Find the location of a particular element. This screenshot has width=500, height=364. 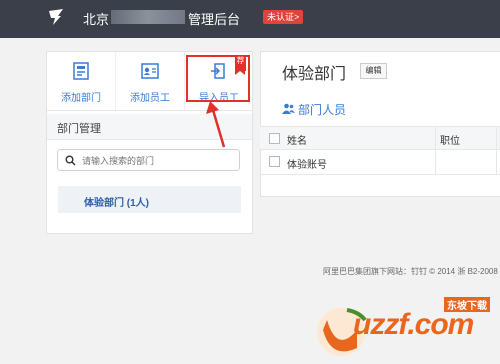

department-search-input is located at coordinates (157, 161).